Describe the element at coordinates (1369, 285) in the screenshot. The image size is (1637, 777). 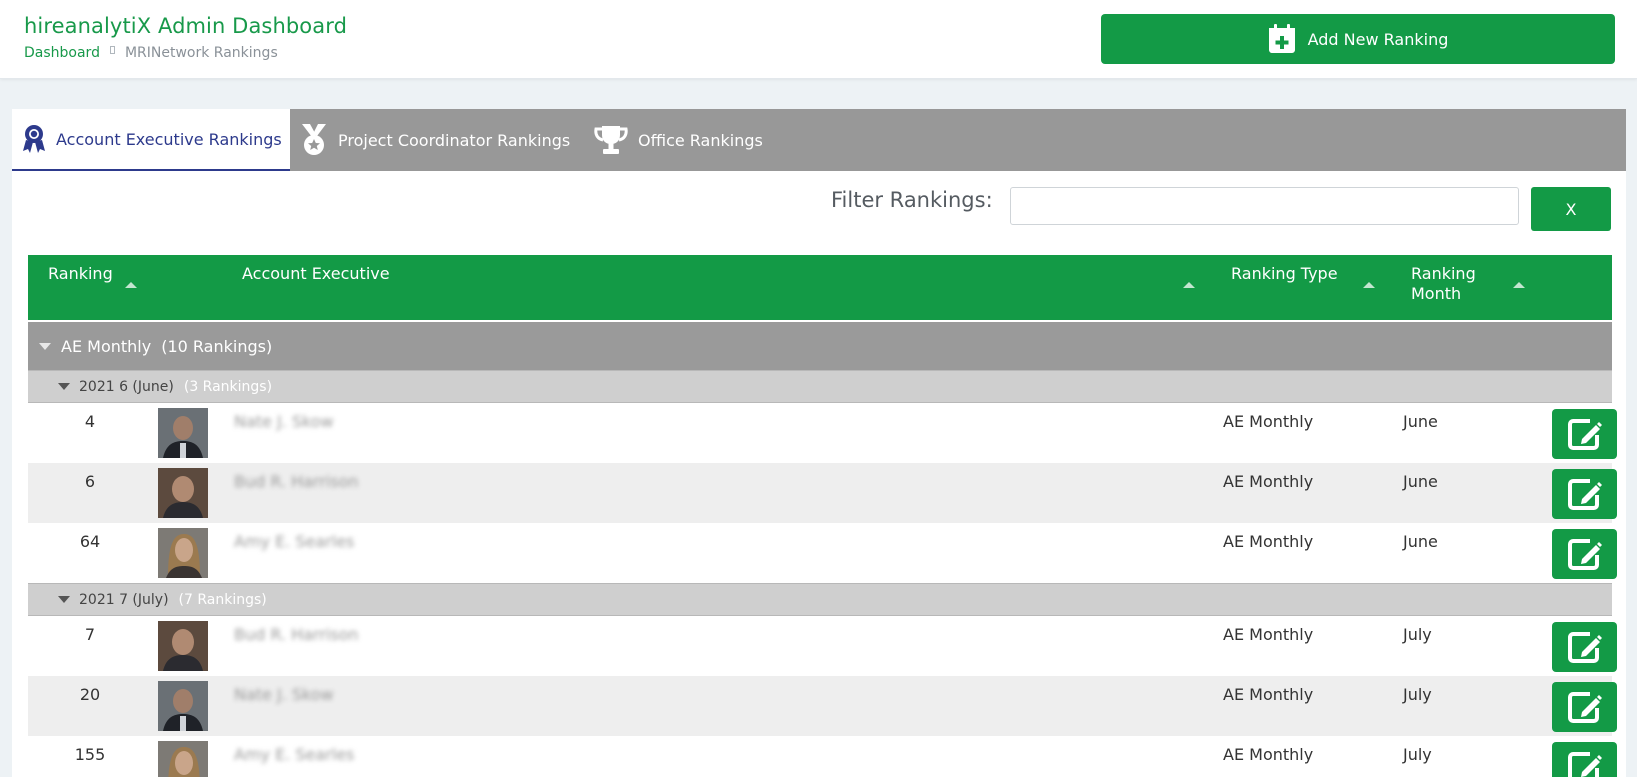
I see `sort-ranking-type-icon` at that location.